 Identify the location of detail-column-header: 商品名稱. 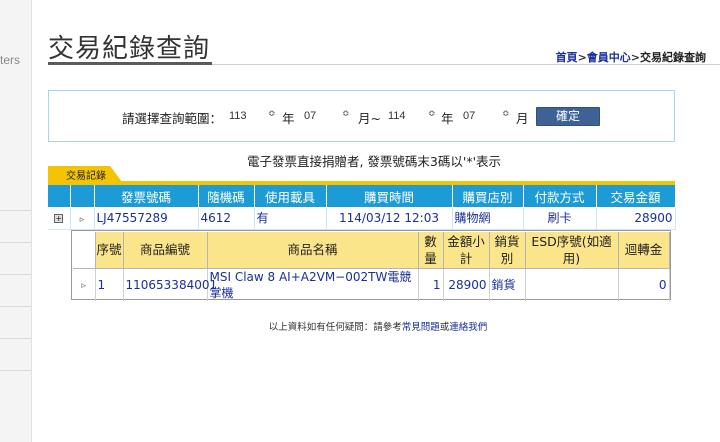
(313, 250).